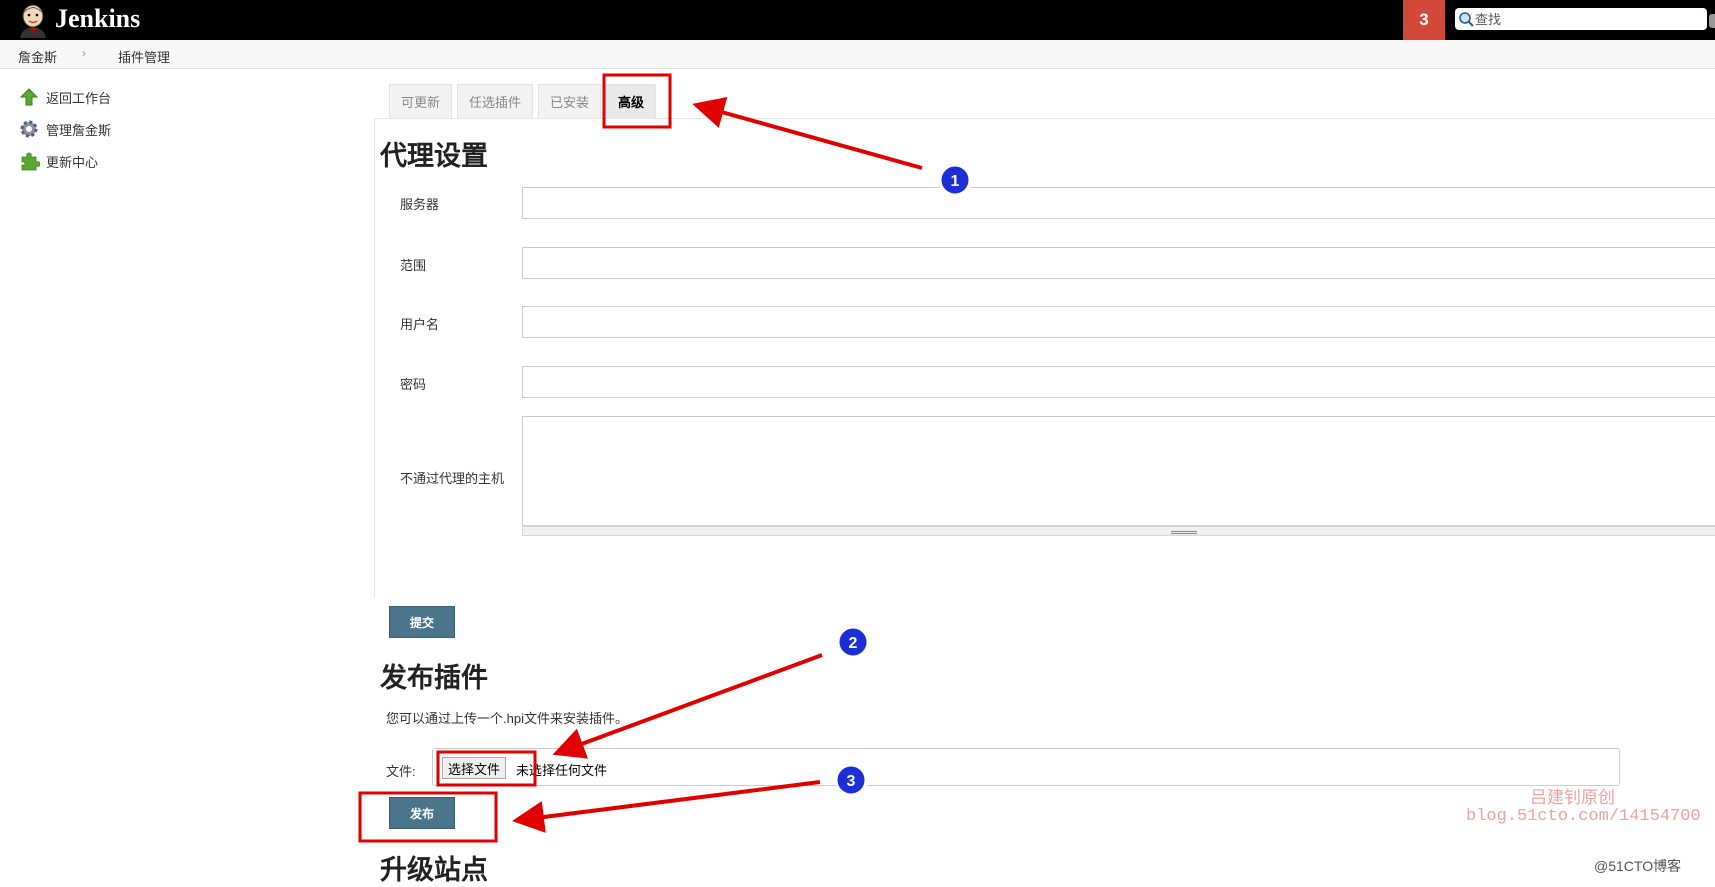 The width and height of the screenshot is (1715, 887). Describe the element at coordinates (452, 478) in the screenshot. I see `no-proxy-host-label: 不通过代理的主机` at that location.